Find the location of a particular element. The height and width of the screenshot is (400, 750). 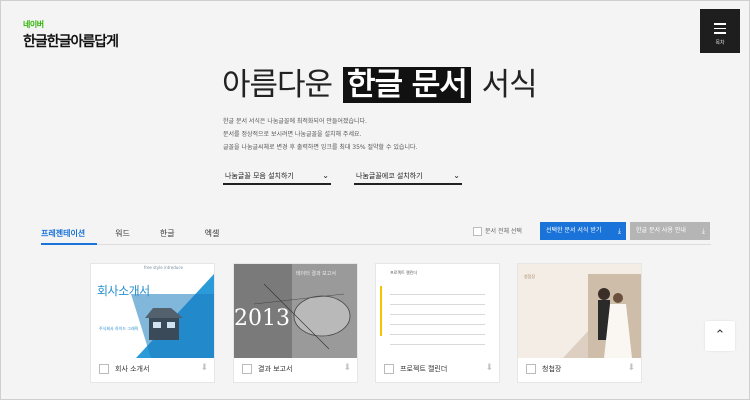

template-thumbnail: 테이터 결과 보고서 2013 is located at coordinates (295, 311).